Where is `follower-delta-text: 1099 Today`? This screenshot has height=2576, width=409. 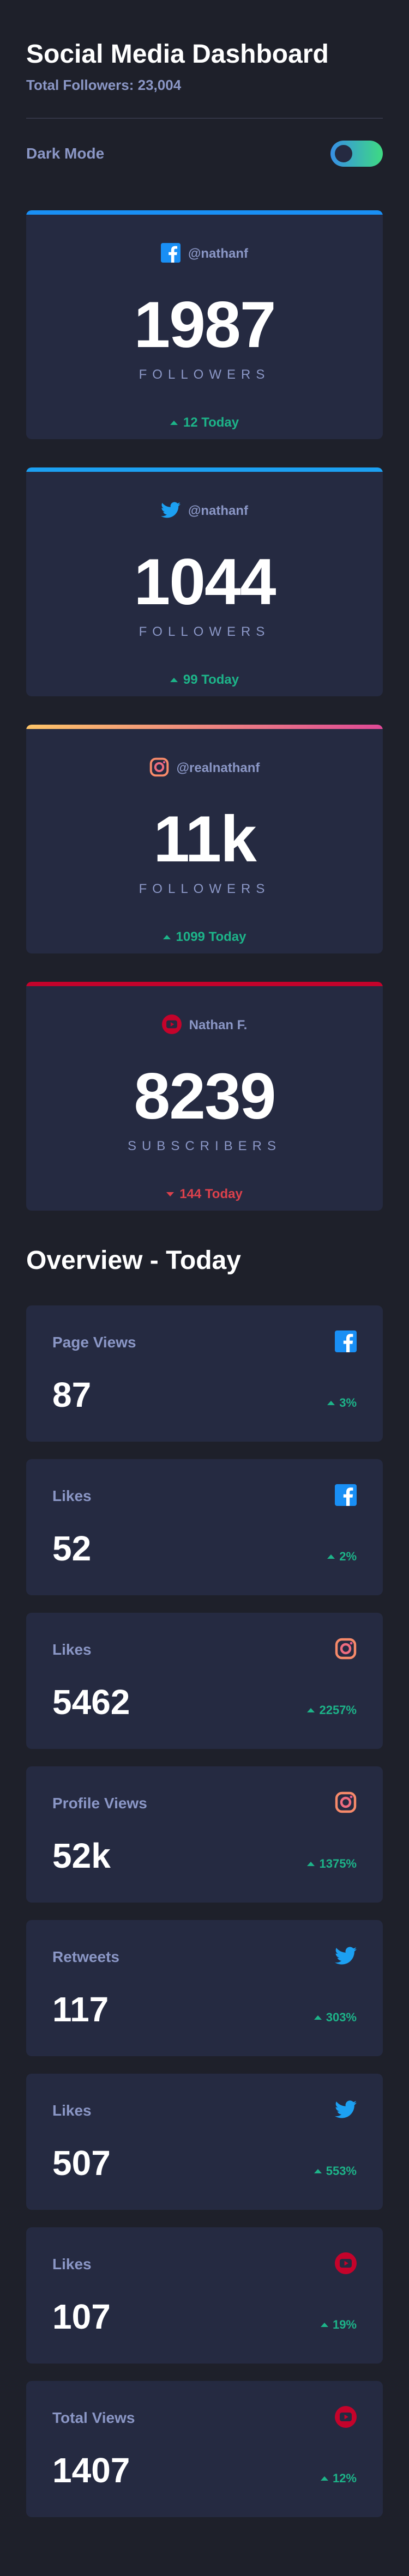
follower-delta-text: 1099 Today is located at coordinates (211, 937).